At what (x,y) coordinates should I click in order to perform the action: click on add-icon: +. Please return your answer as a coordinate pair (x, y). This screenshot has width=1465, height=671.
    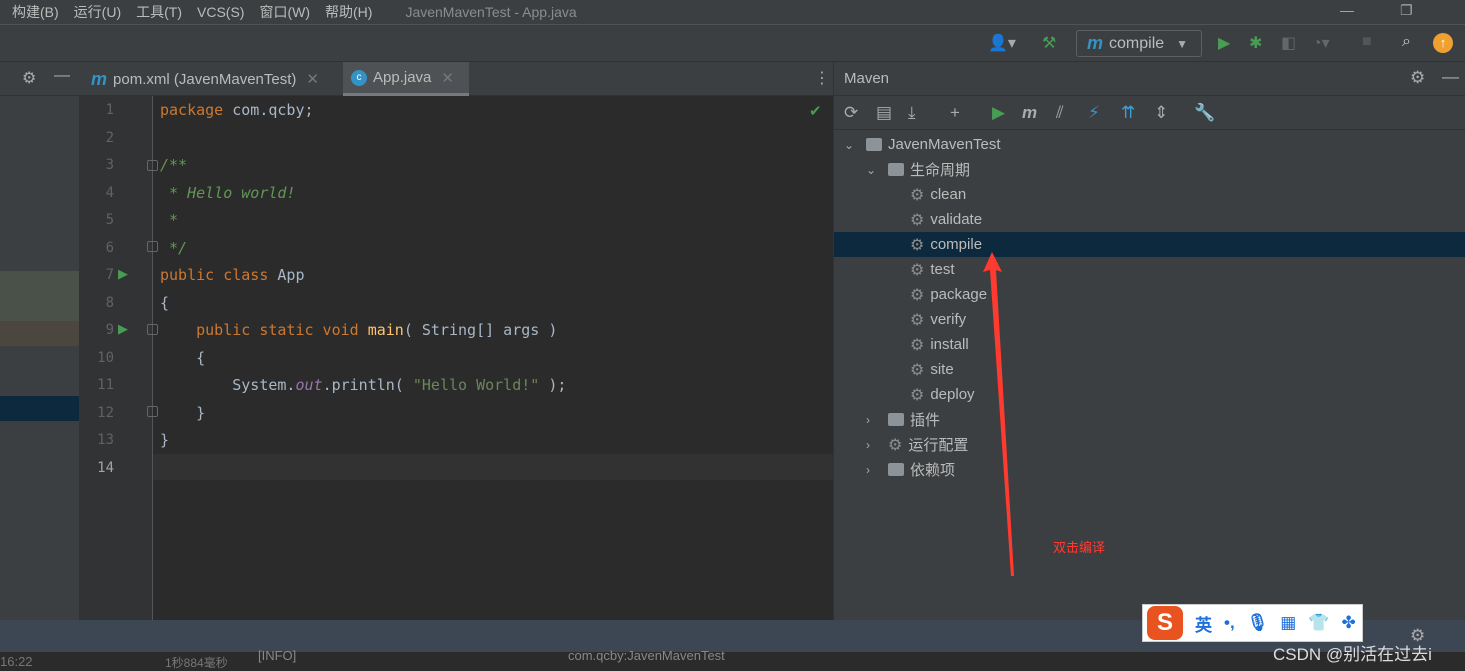
    Looking at the image, I should click on (955, 113).